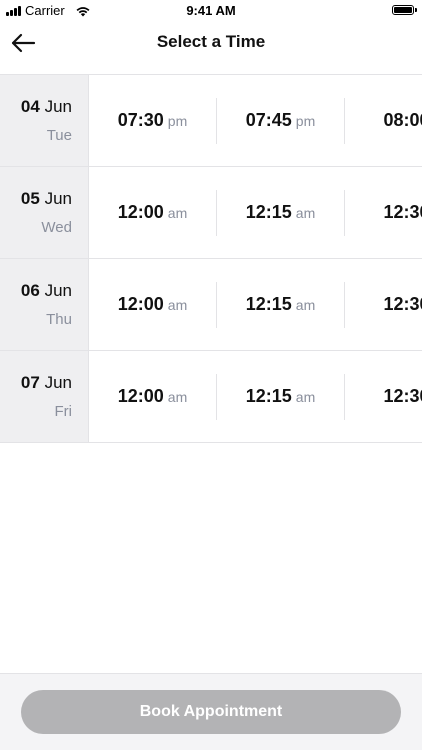 The image size is (422, 750). I want to click on time-slot: 07:30 pm, so click(152, 120).